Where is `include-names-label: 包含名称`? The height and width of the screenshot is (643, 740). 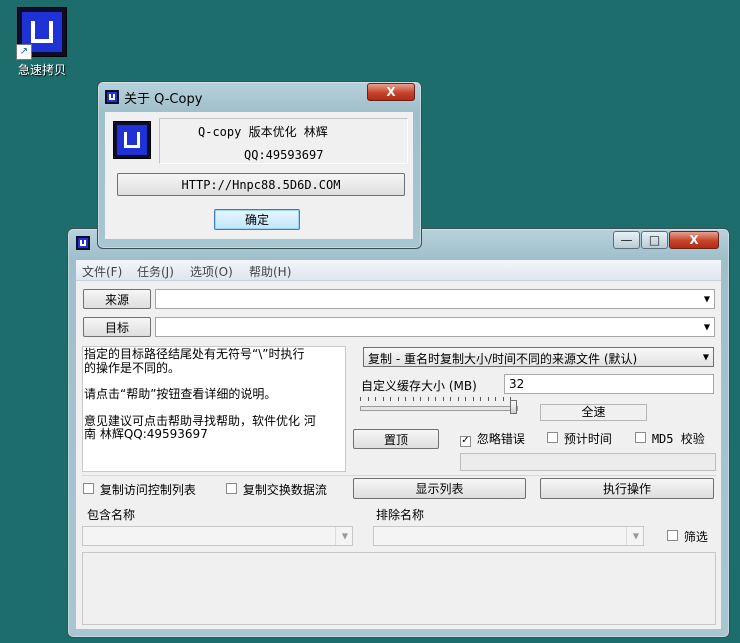
include-names-label: 包含名称 is located at coordinates (111, 515).